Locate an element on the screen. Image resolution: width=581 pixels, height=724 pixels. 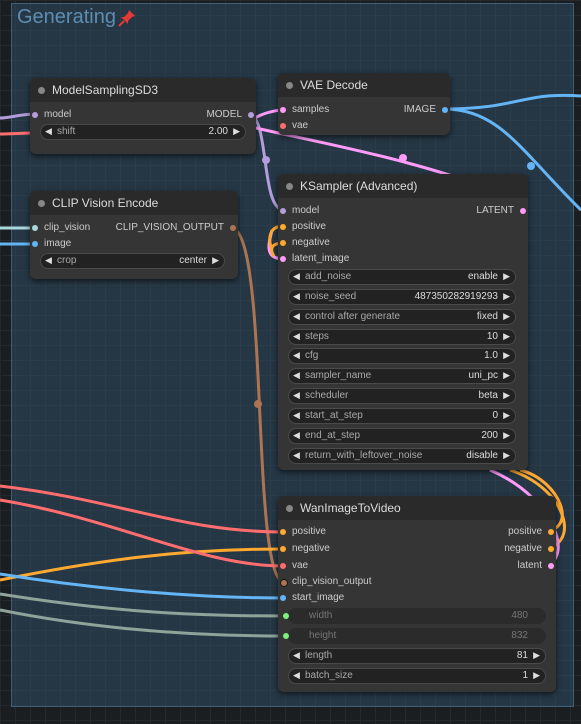
widget-batch-size: ◀ batch_size 1 ▶ is located at coordinates (417, 676).